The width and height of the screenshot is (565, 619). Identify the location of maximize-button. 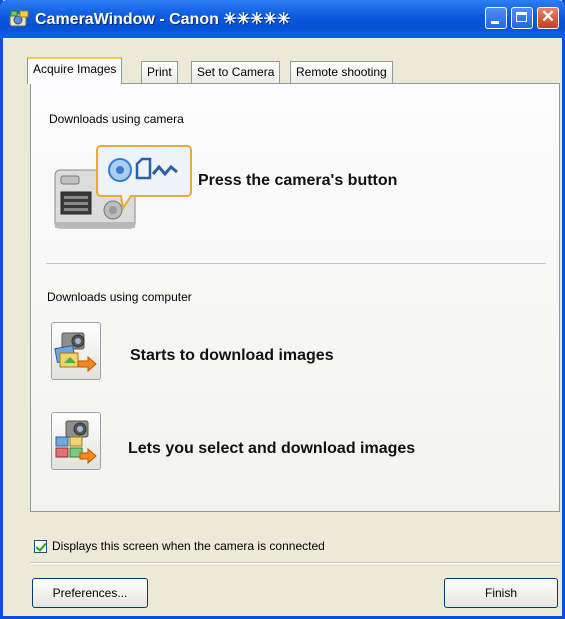
(522, 18).